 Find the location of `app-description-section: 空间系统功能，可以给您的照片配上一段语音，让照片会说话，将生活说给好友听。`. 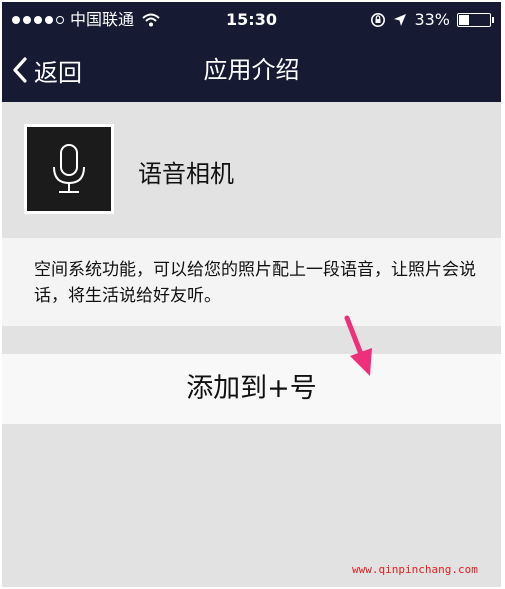

app-description-section: 空间系统功能，可以给您的照片配上一段语音，让照片会说话，将生活说给好友听。 is located at coordinates (251, 282).